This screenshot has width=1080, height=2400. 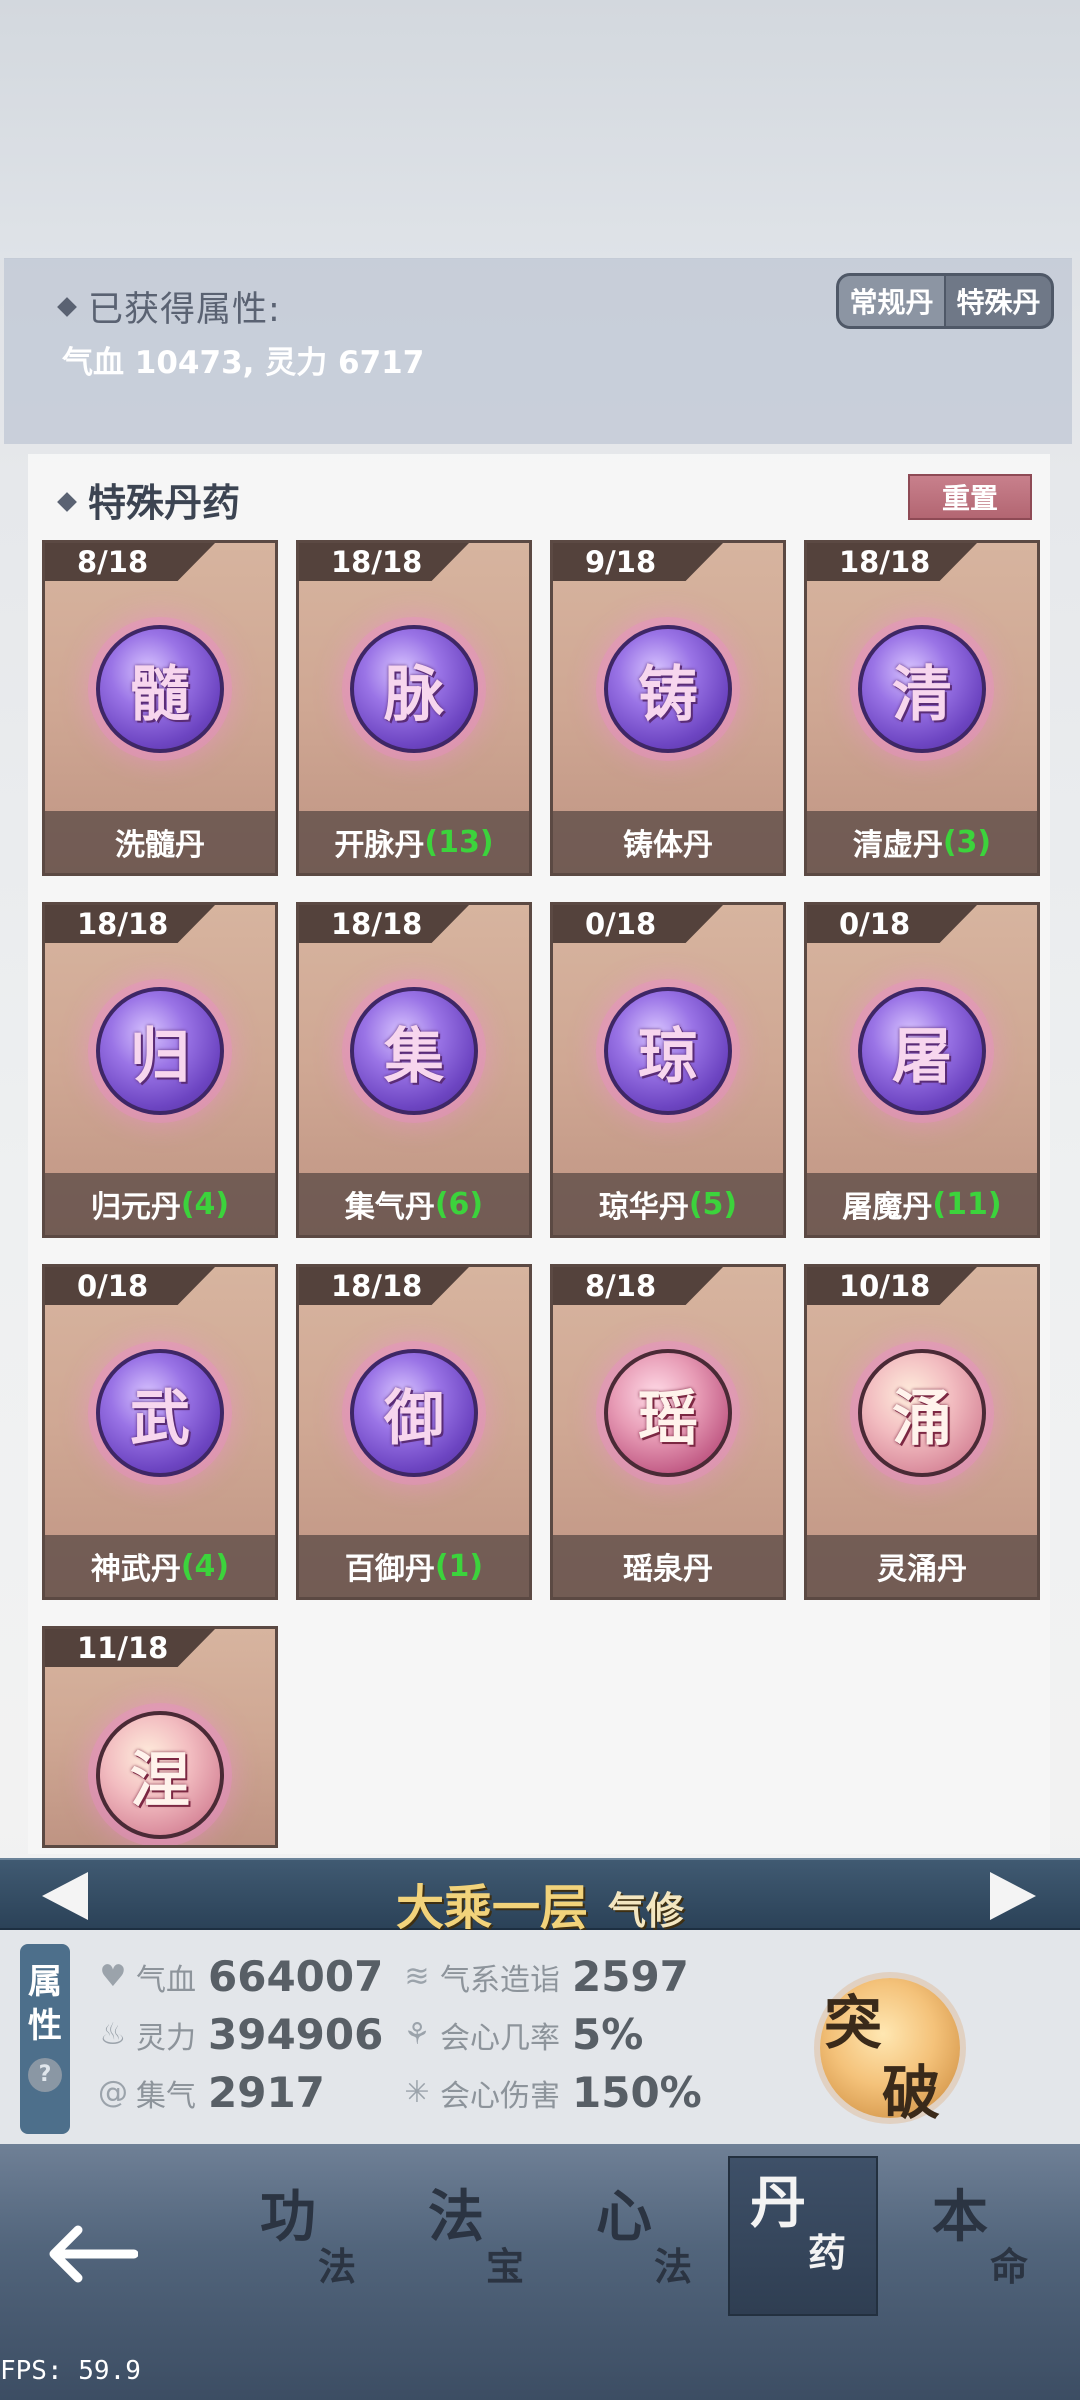 What do you see at coordinates (169, 306) in the screenshot?
I see `attributes-title-row: 已获得属性:` at bounding box center [169, 306].